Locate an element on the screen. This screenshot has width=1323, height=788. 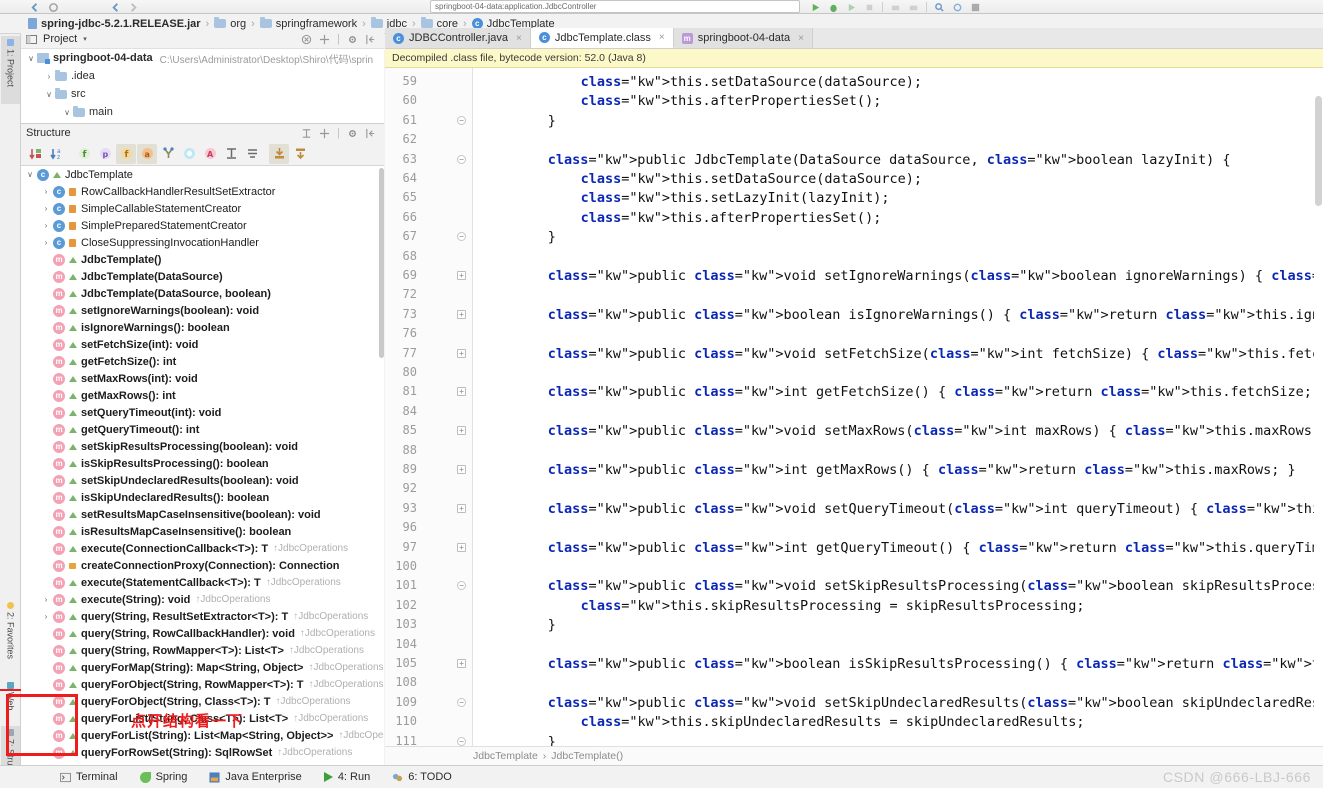
structure-row: m setMaxRows(int): void is located at coordinates (202, 378).